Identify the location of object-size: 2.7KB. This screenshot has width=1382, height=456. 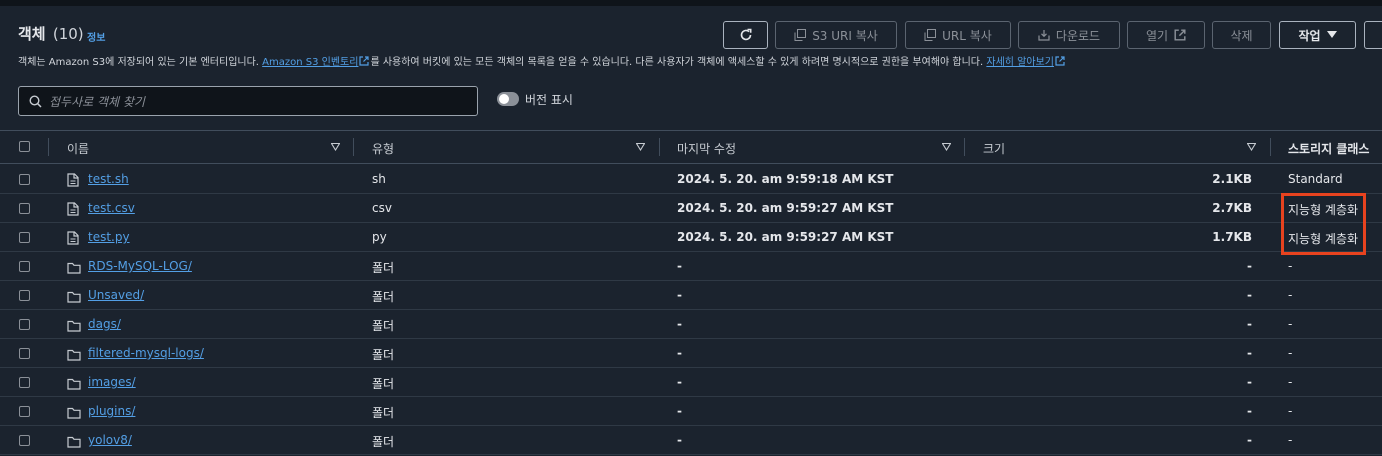
(1232, 208).